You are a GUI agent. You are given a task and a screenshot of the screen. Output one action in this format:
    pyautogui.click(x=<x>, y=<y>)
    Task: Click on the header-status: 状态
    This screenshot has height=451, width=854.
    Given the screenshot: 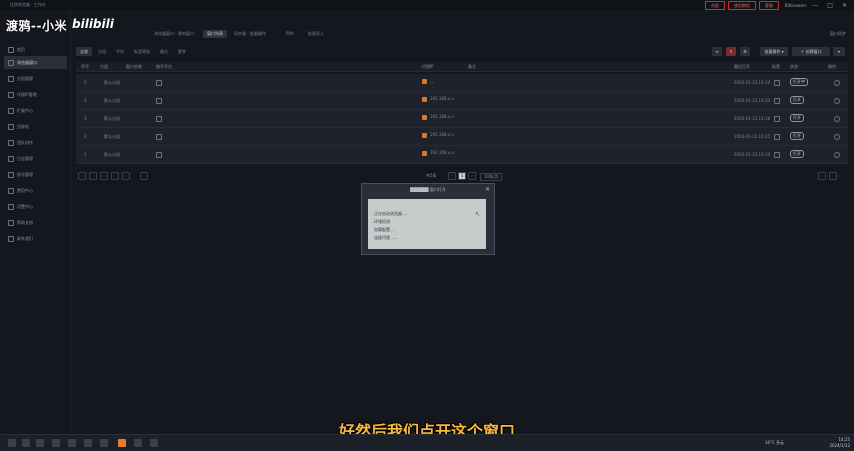 What is the action you would take?
    pyautogui.click(x=794, y=67)
    